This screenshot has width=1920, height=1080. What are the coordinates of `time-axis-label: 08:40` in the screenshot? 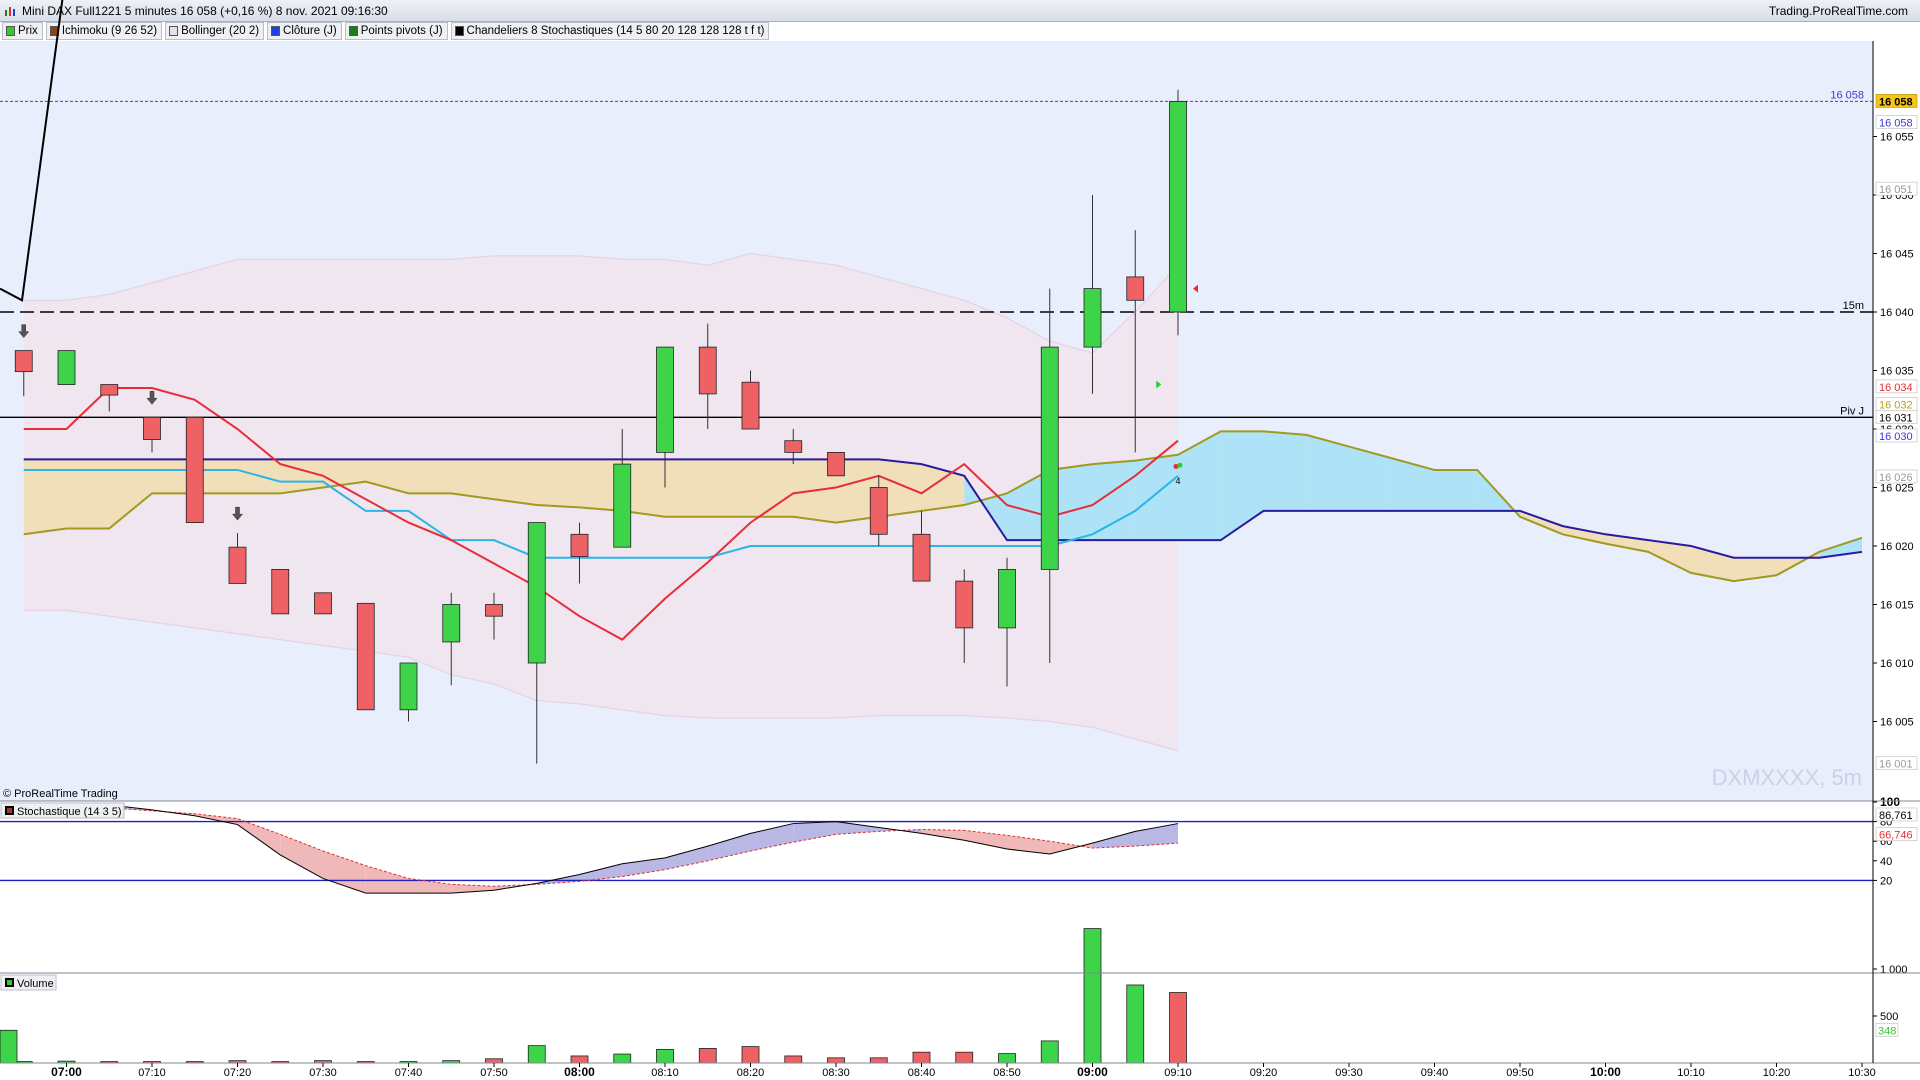 It's located at (922, 1073).